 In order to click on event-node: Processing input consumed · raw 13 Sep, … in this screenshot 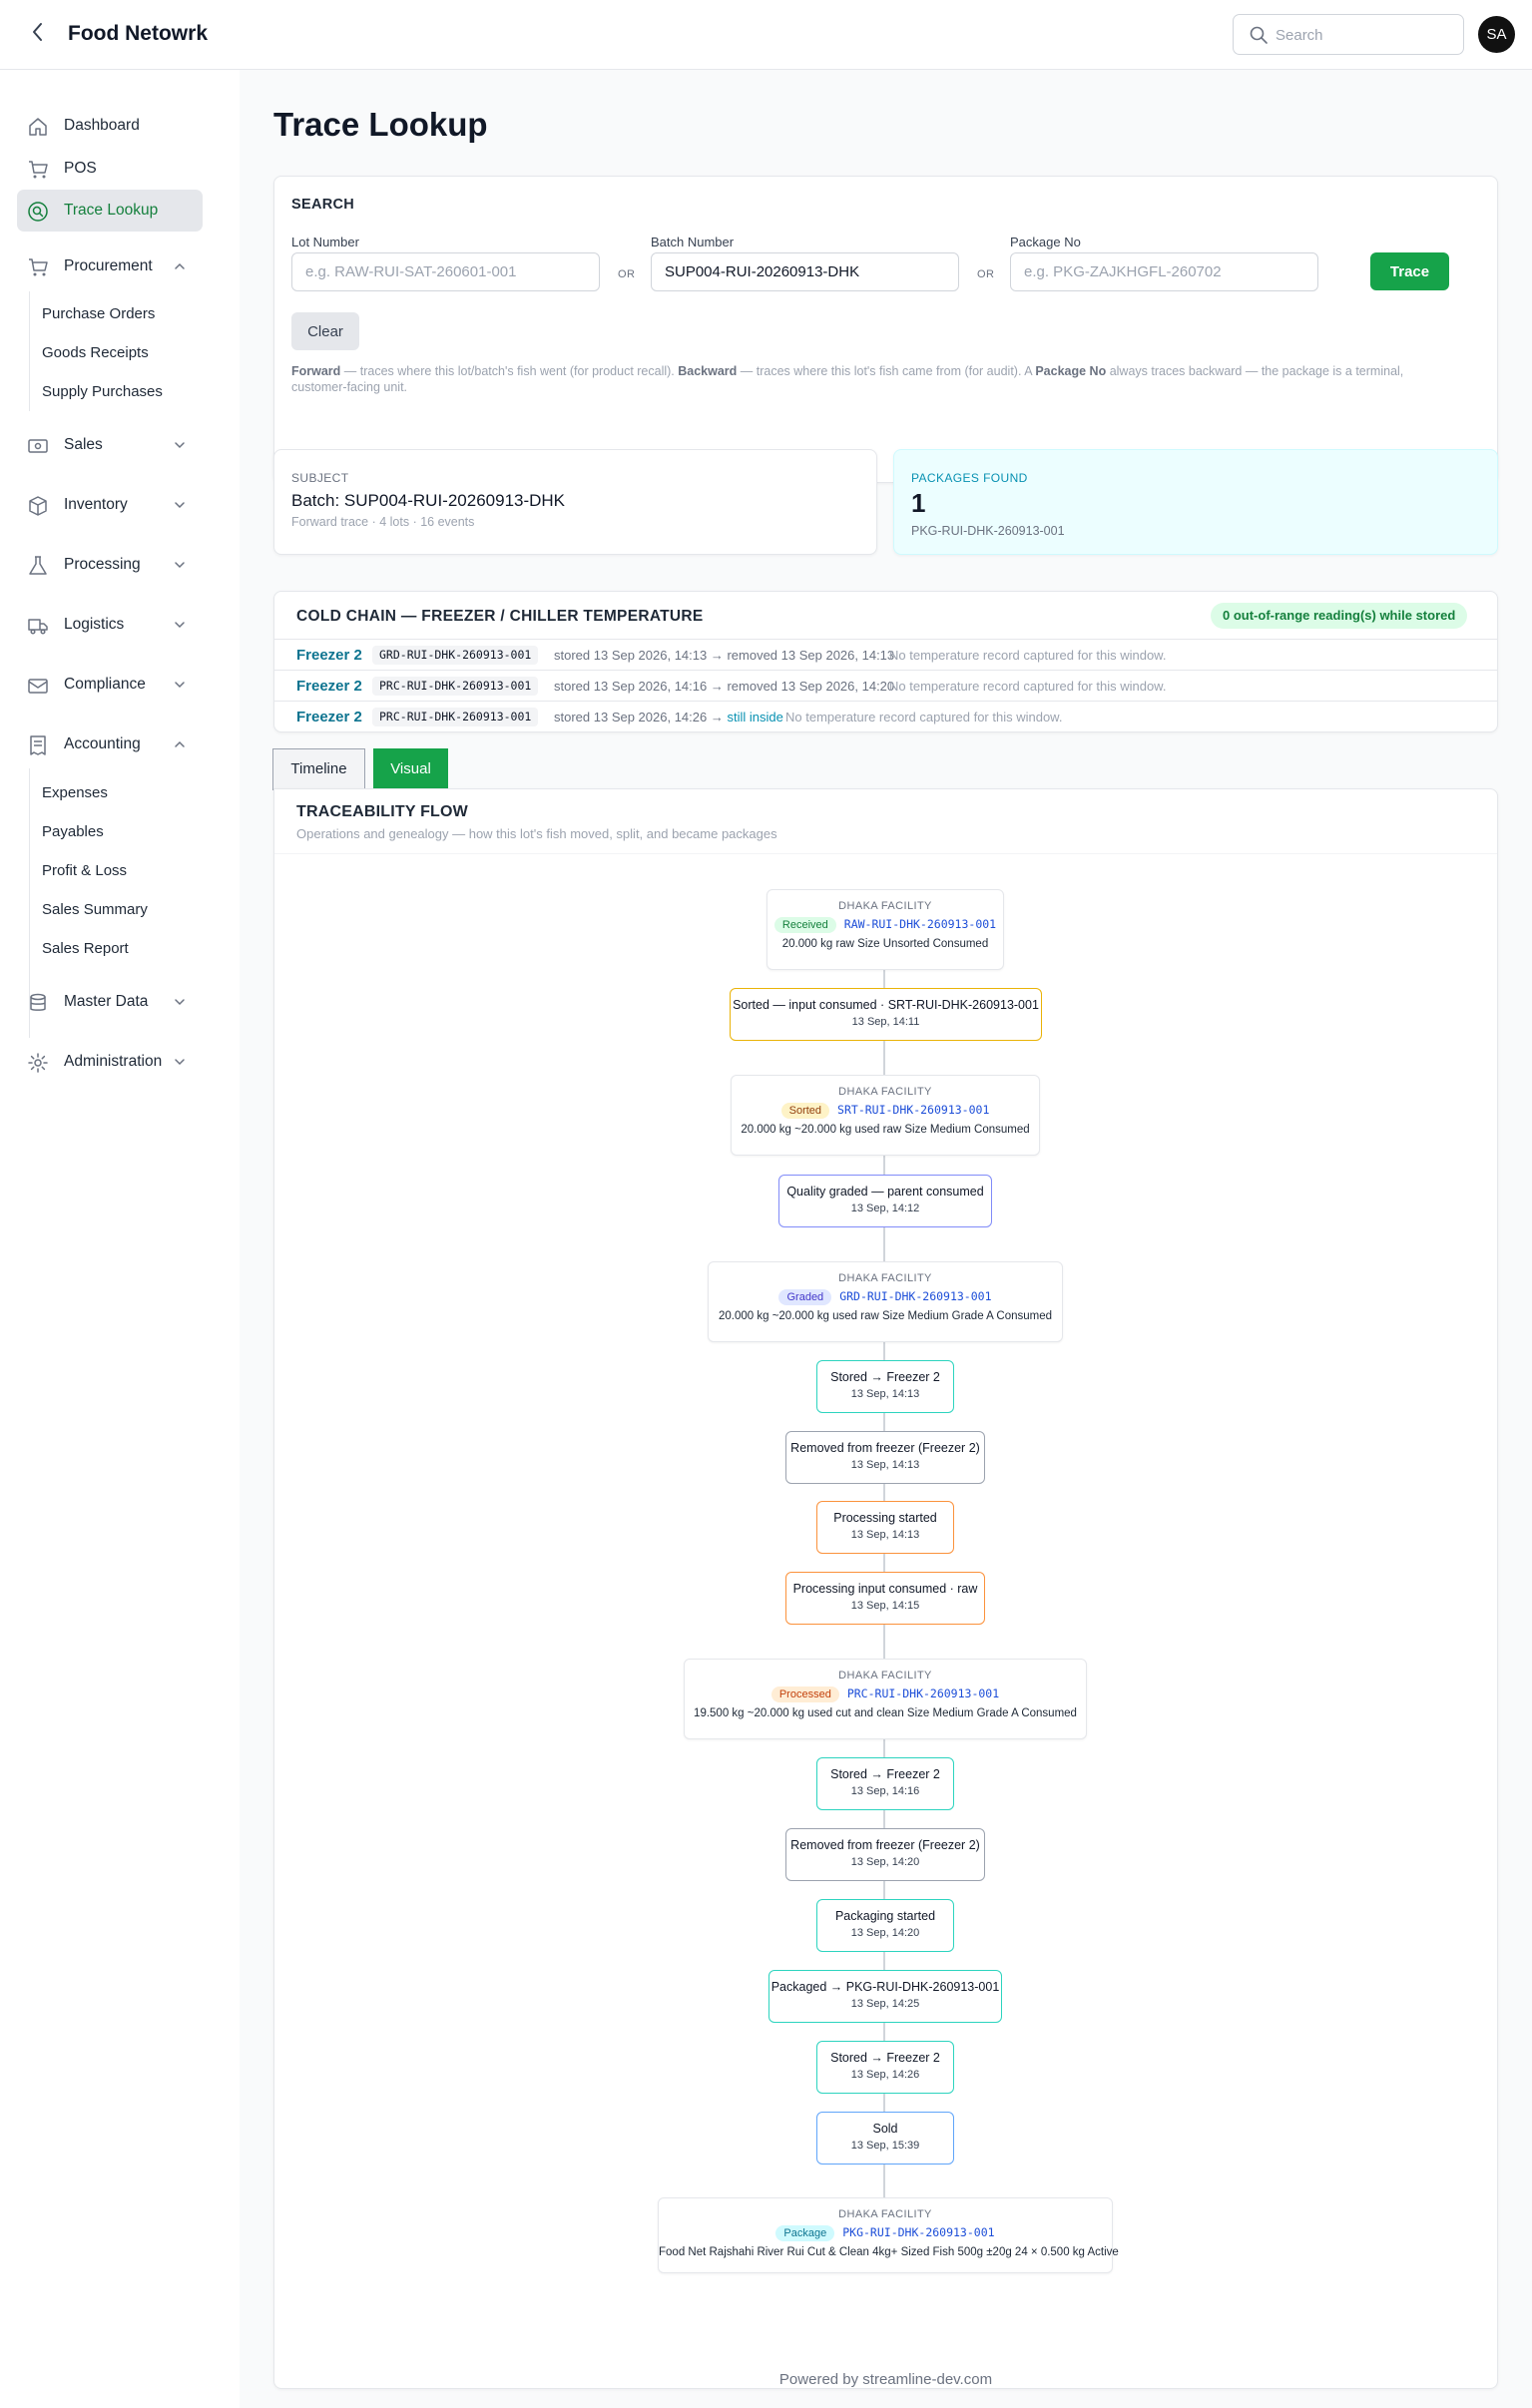, I will do `click(885, 1598)`.